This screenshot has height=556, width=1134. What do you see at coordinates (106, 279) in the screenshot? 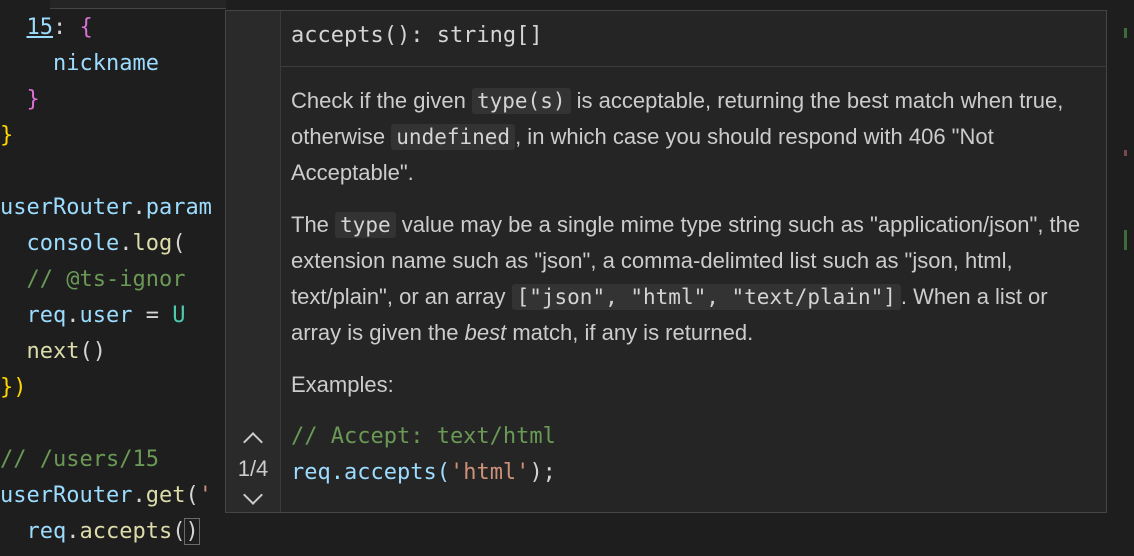
I see `code-token: // @ts-ignor` at bounding box center [106, 279].